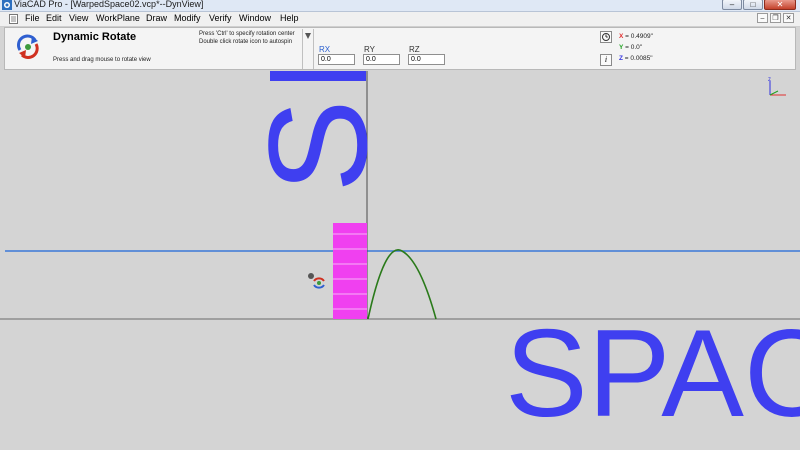 The height and width of the screenshot is (450, 800). Describe the element at coordinates (289, 18) in the screenshot. I see `menu-help: Help` at that location.